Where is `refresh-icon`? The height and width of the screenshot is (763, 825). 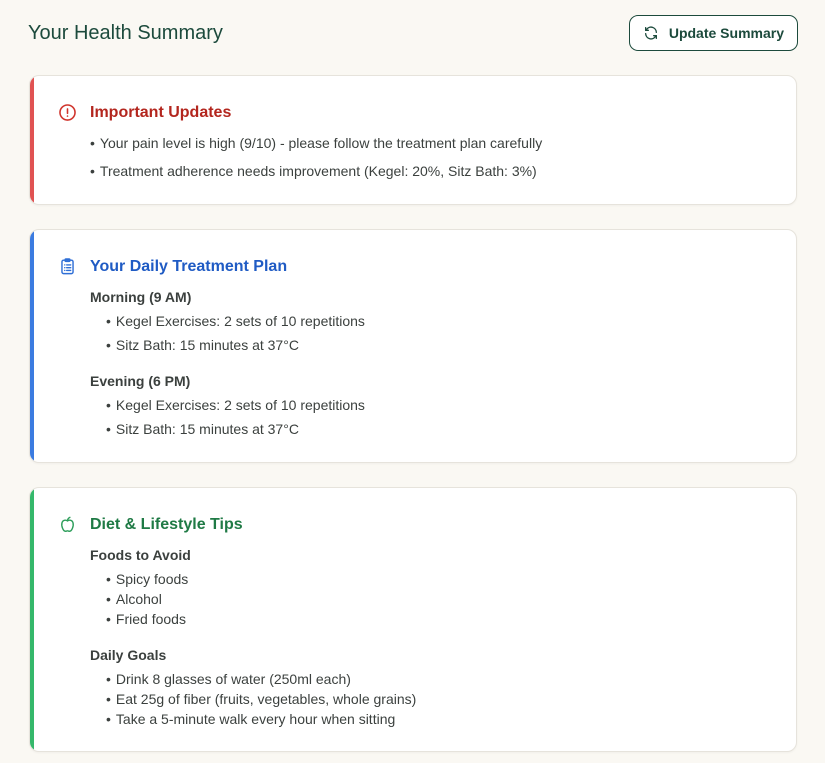
refresh-icon is located at coordinates (650, 33).